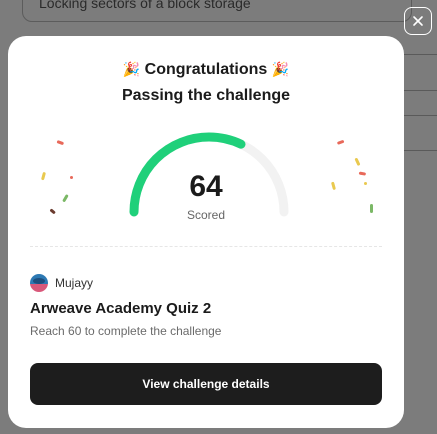 This screenshot has width=437, height=434. I want to click on user-row: Mujayy, so click(61, 283).